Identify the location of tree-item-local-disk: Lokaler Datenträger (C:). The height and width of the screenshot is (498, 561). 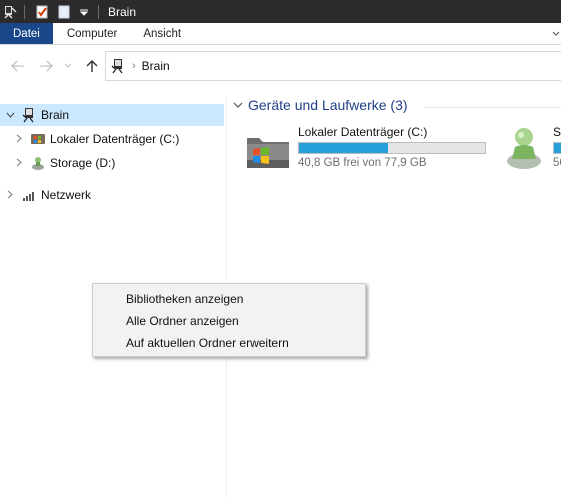
(112, 139).